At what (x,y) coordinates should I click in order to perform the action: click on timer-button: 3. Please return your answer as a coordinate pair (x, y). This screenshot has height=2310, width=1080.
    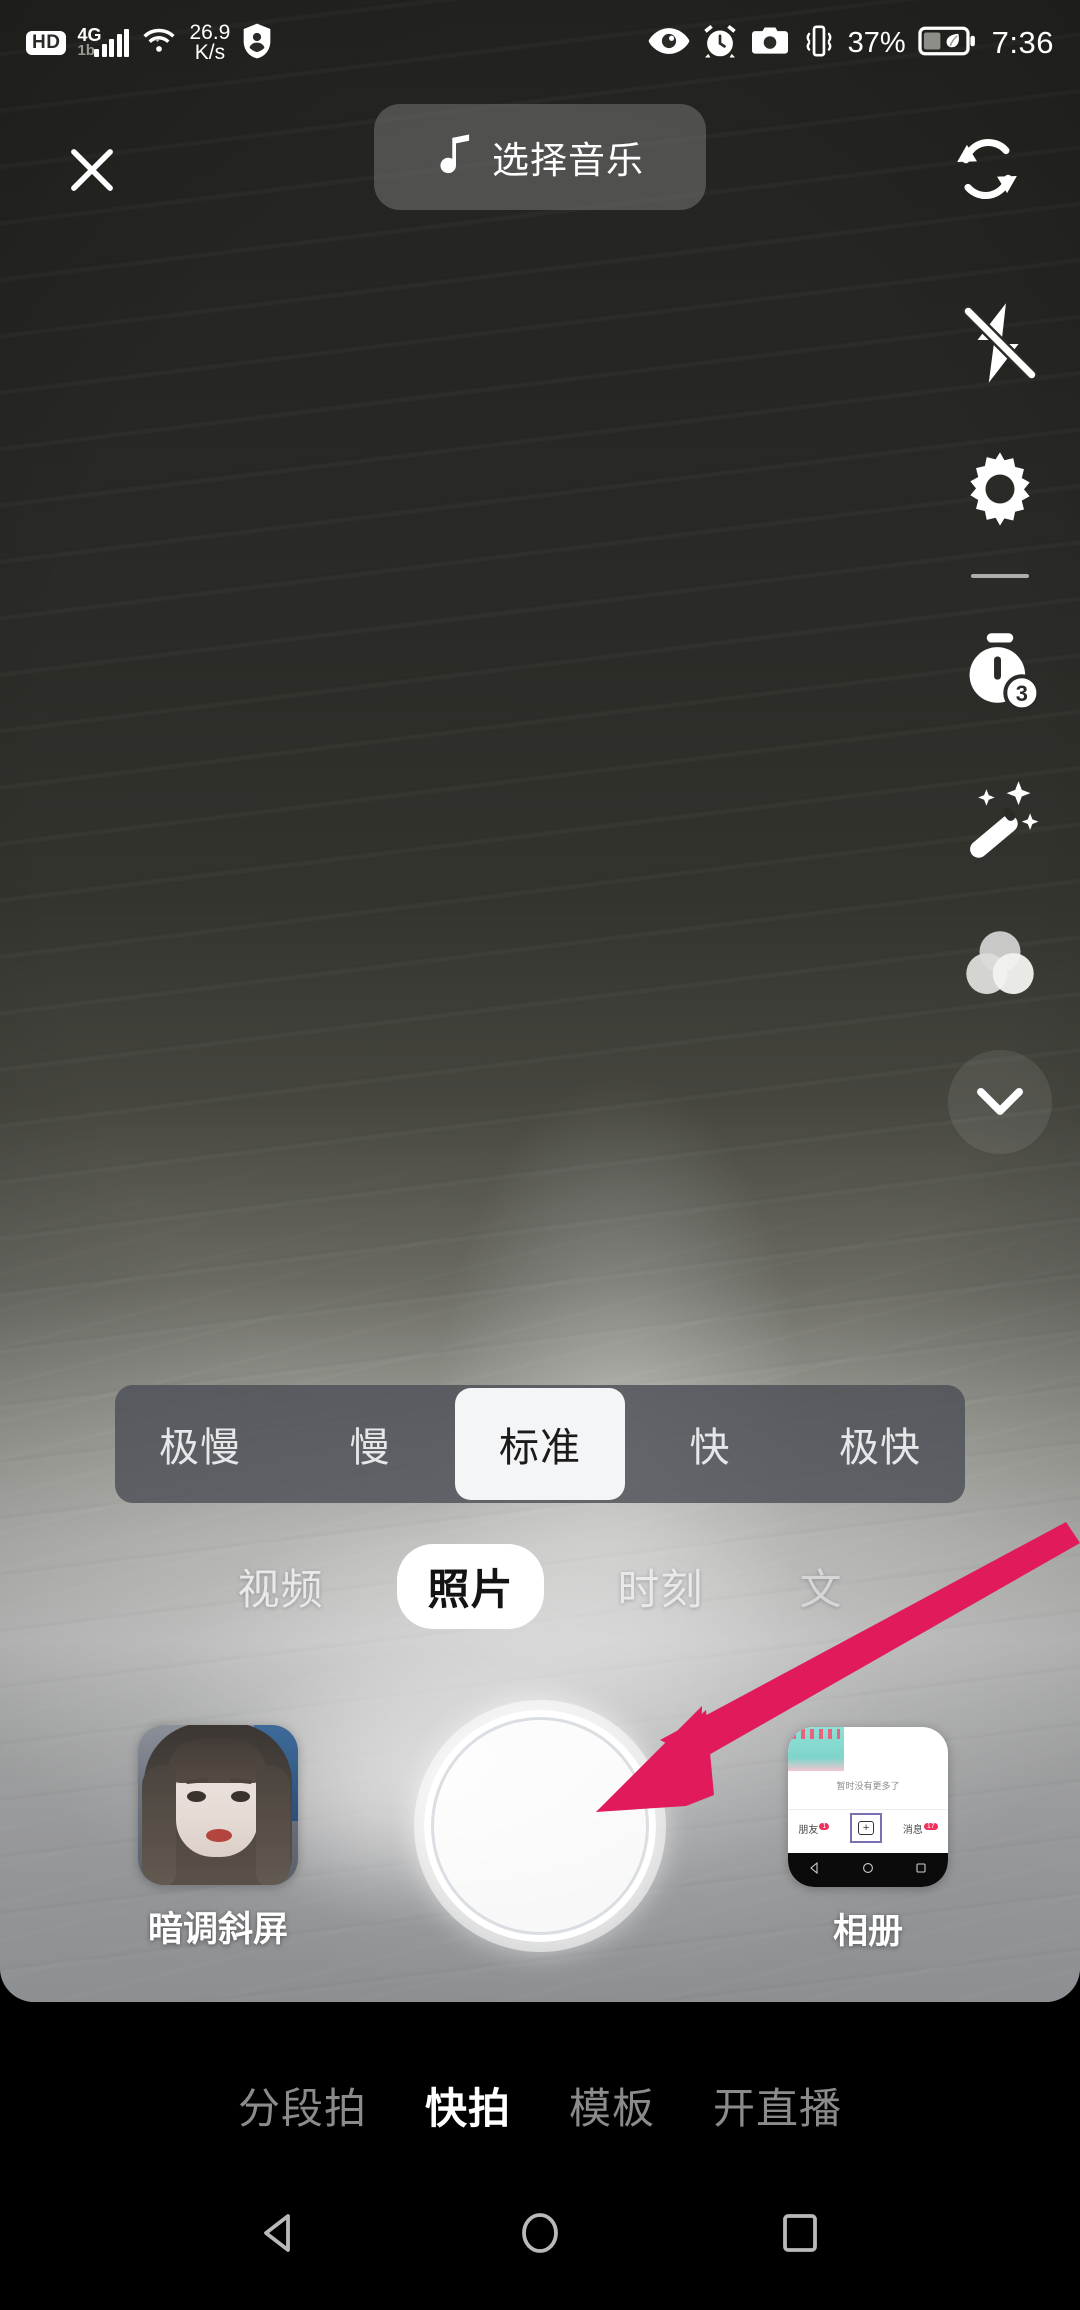
    Looking at the image, I should click on (1000, 671).